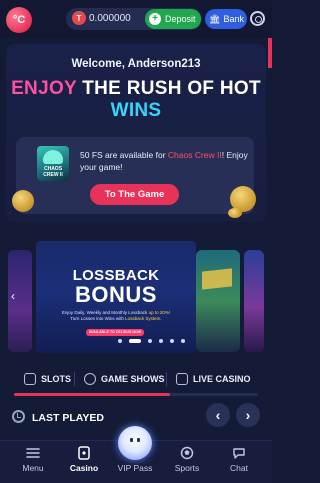 The width and height of the screenshot is (320, 483). I want to click on headline-wins: WINS, so click(136, 110).